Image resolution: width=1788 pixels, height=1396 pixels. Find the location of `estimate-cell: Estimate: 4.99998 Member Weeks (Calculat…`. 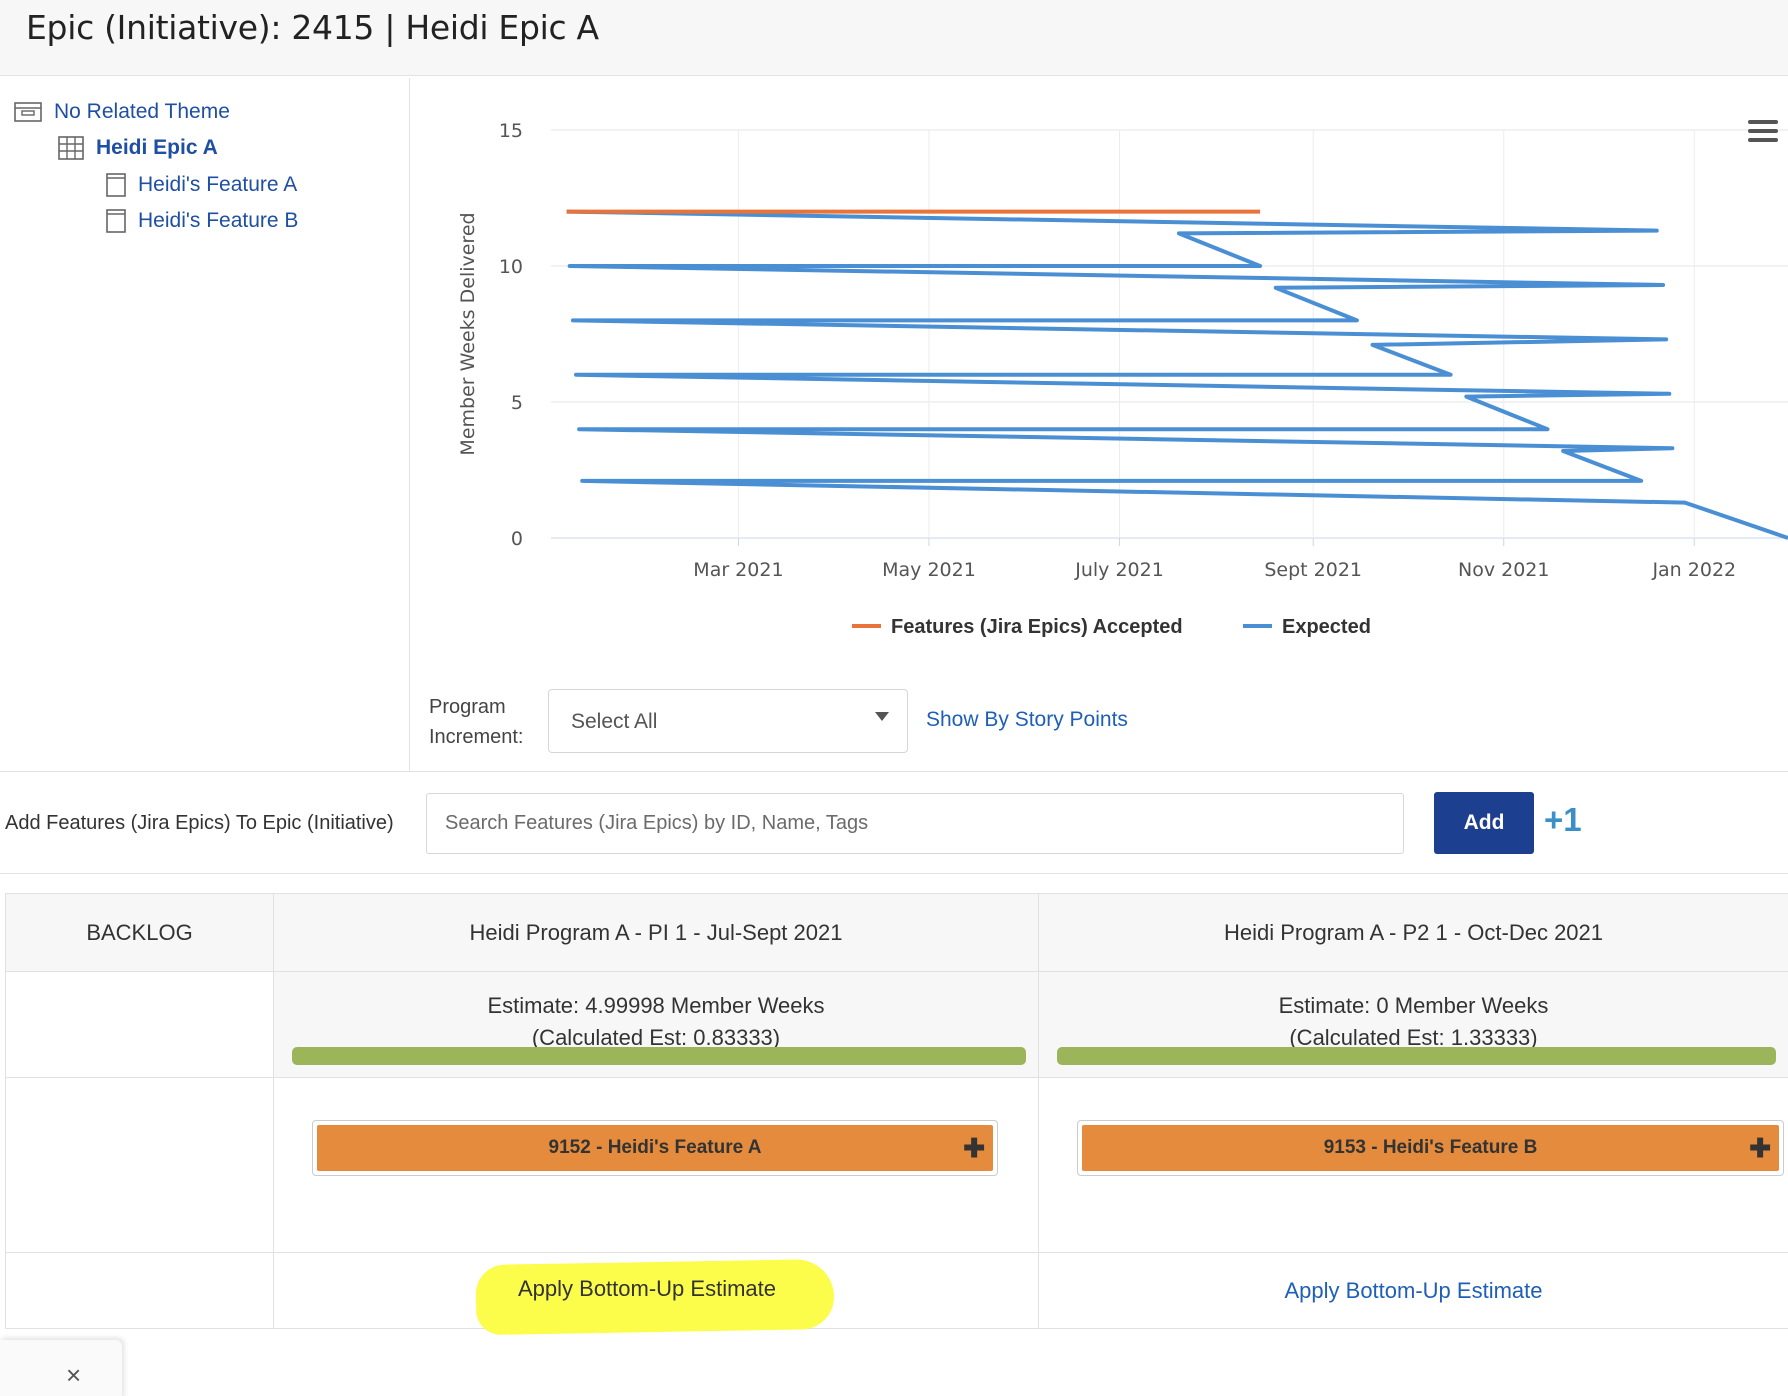

estimate-cell: Estimate: 4.99998 Member Weeks (Calculat… is located at coordinates (656, 1024).